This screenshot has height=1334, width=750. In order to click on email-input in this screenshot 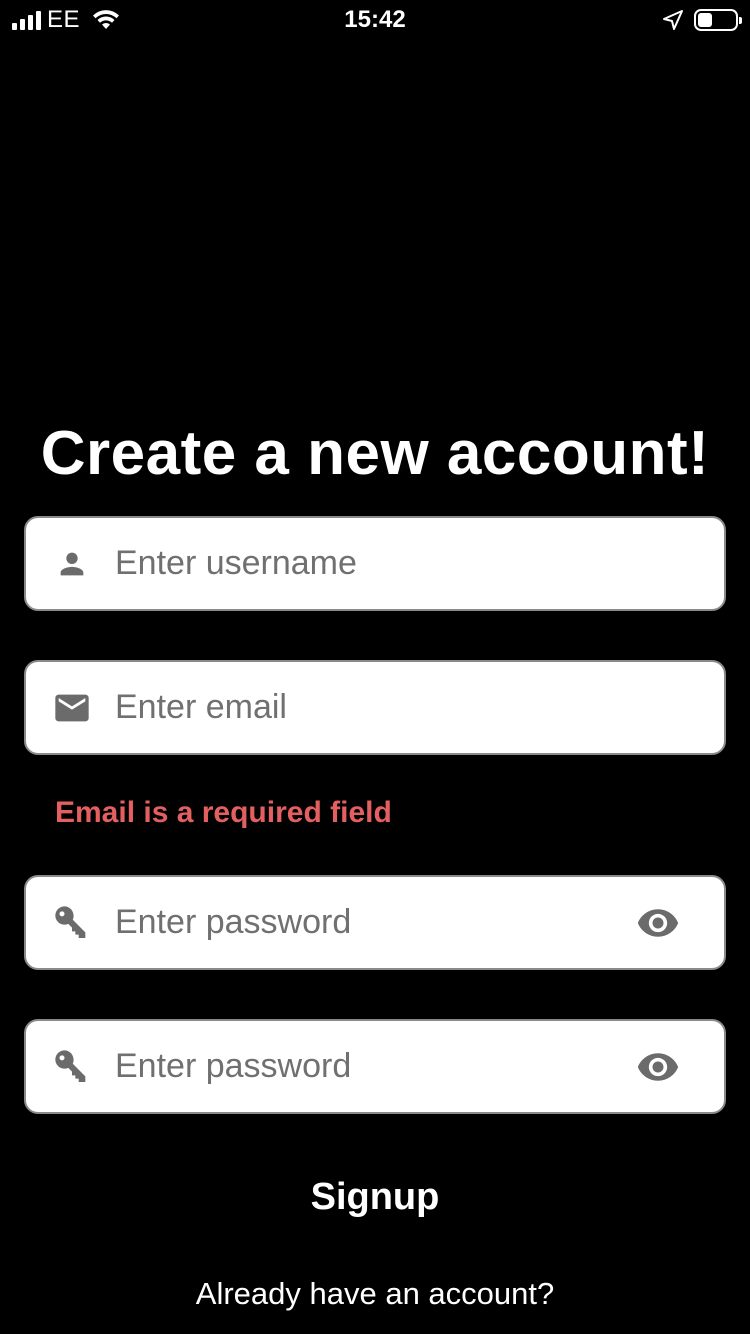, I will do `click(374, 707)`.